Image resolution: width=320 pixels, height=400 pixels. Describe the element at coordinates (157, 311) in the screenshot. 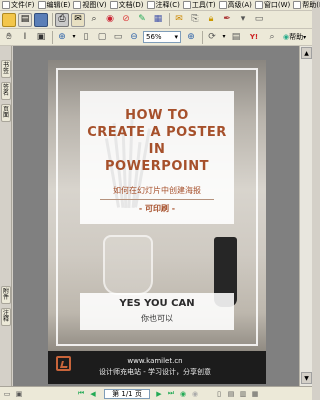

I see `tagline-panel: YES YOU CAN 你也可以` at that location.